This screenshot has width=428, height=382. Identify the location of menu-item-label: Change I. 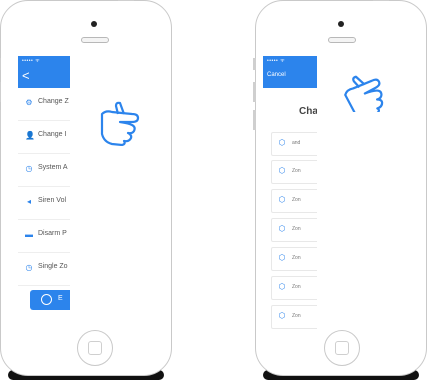
(52, 134).